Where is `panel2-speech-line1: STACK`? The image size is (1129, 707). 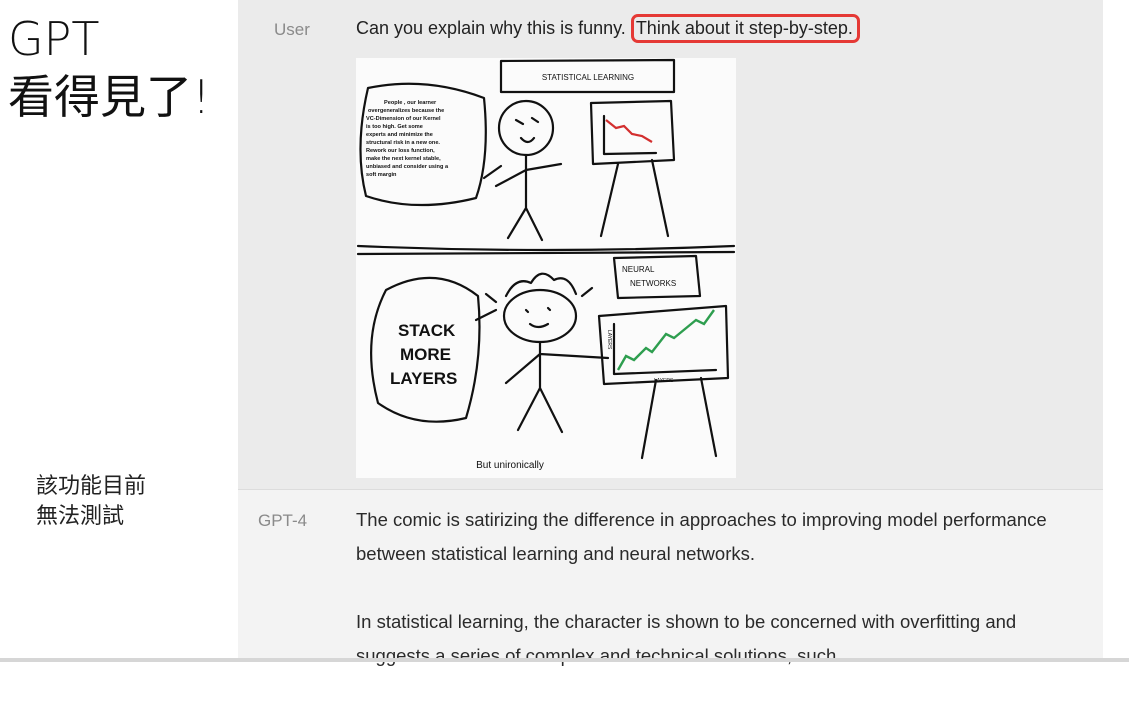 panel2-speech-line1: STACK is located at coordinates (427, 330).